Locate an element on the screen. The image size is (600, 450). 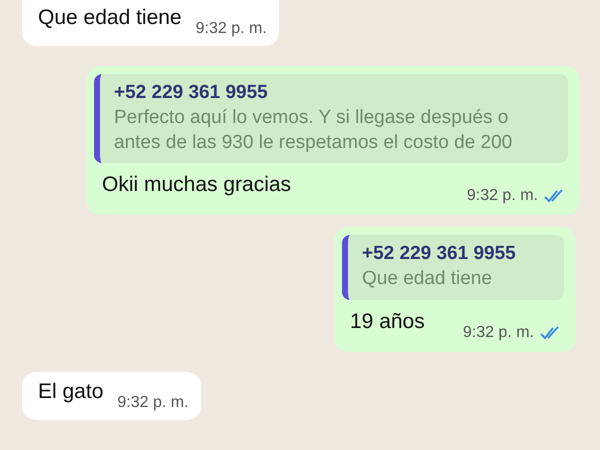
message-text: 19 años is located at coordinates (387, 322).